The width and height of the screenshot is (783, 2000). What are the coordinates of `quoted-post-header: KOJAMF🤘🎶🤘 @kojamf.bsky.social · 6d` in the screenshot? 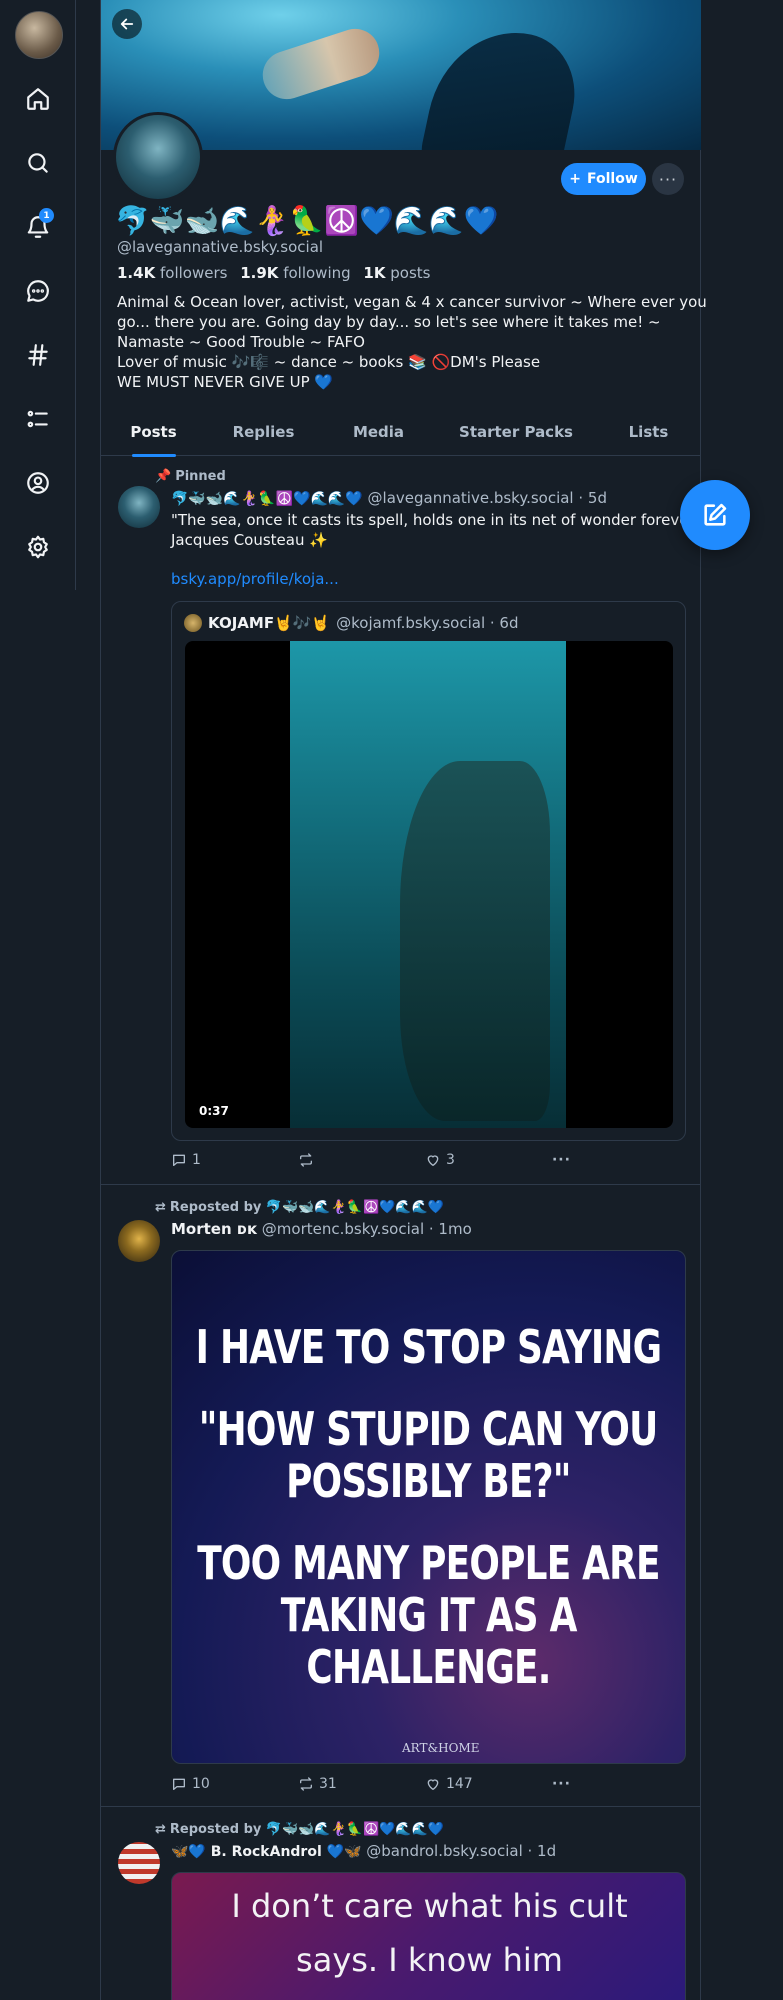 It's located at (351, 623).